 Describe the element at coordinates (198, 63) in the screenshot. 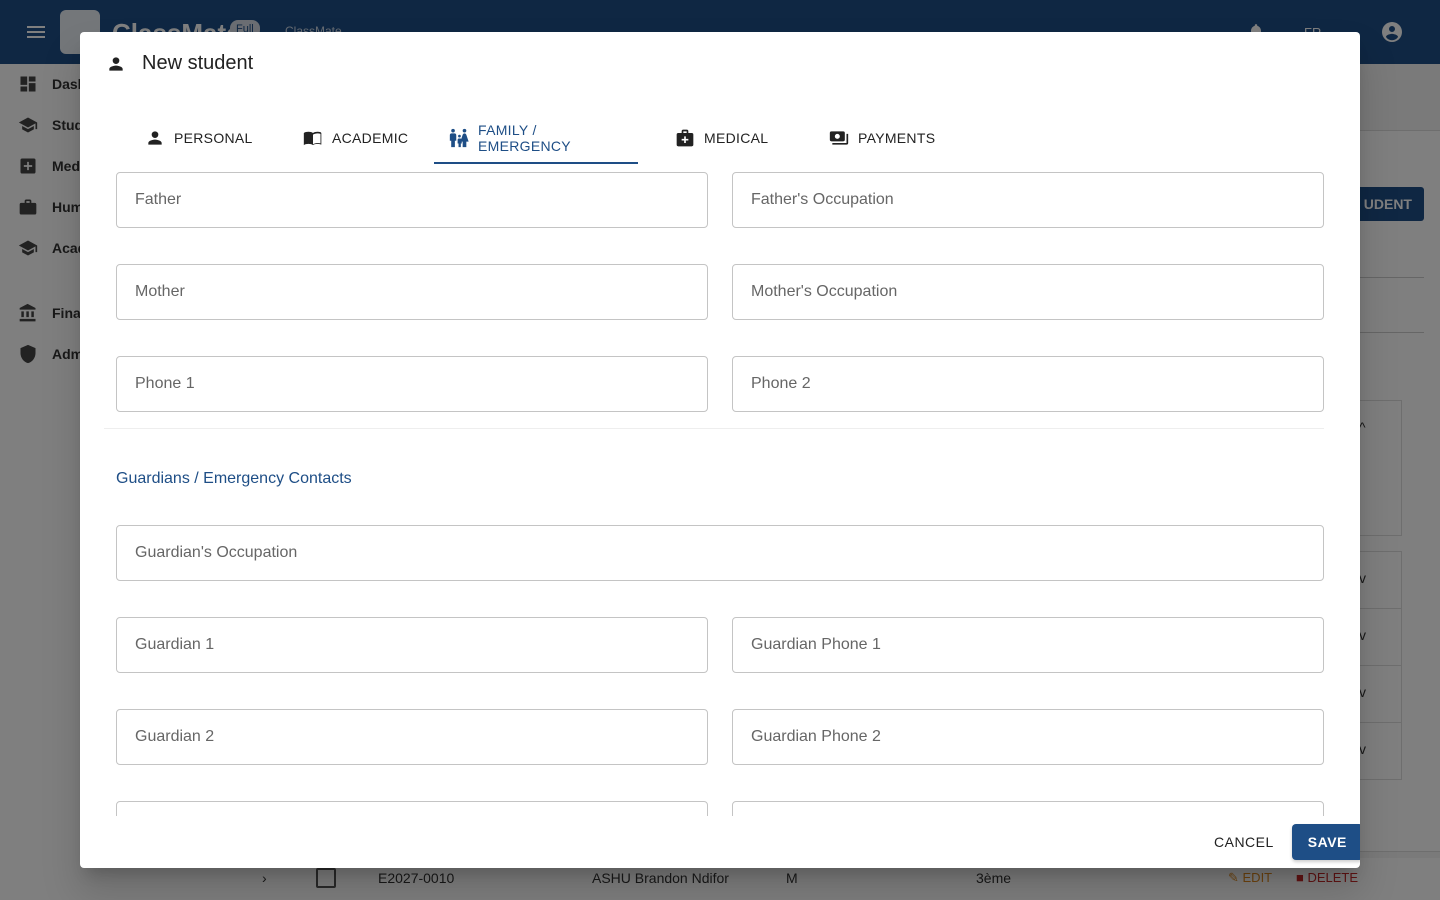

I see `dialog-title-text: New student` at that location.